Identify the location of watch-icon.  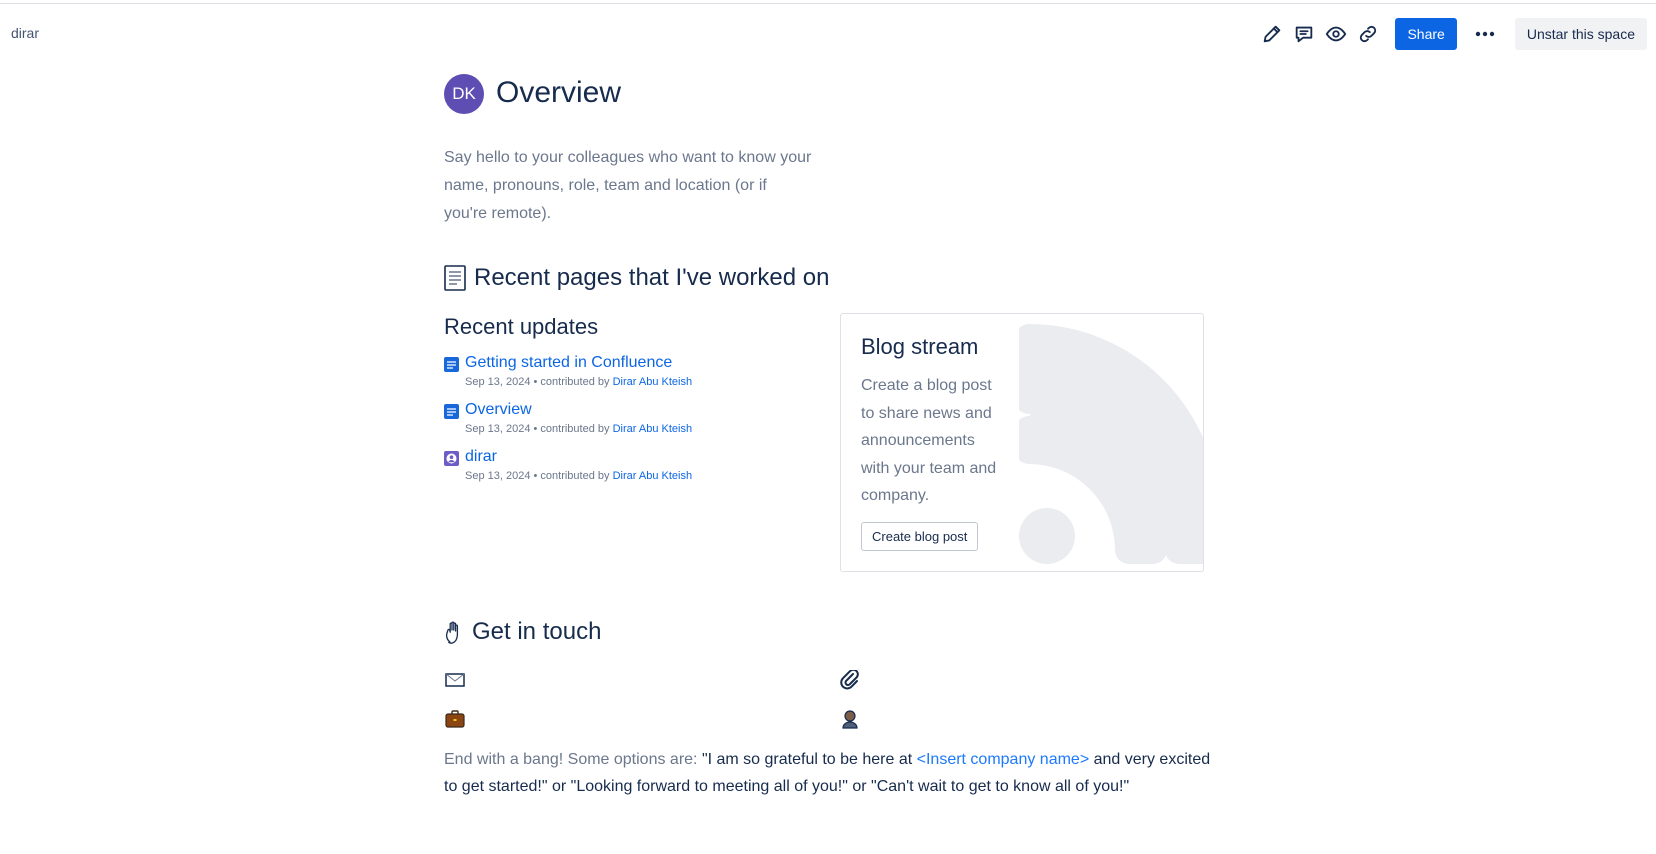
(1336, 34).